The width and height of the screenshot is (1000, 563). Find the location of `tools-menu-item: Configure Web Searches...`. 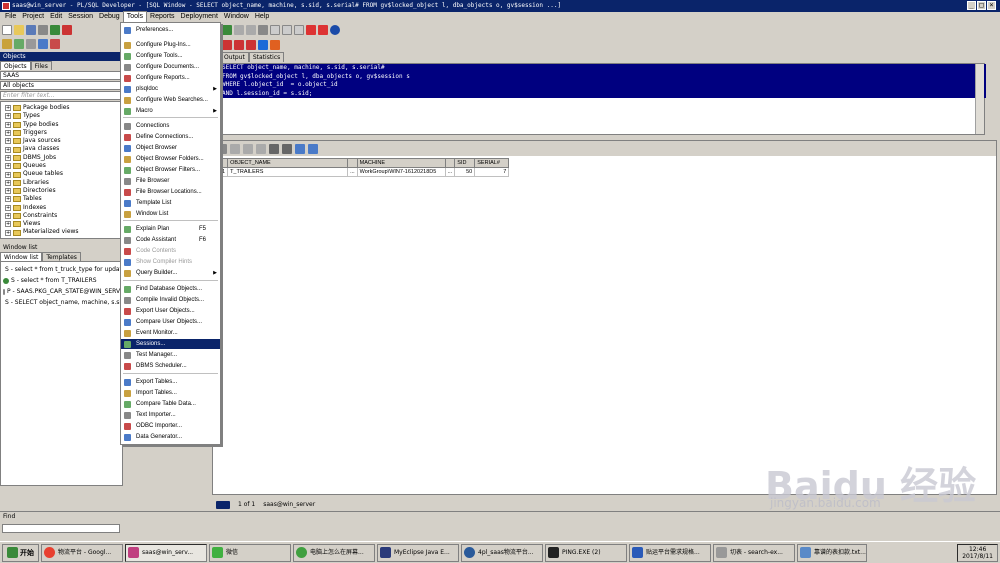

tools-menu-item: Configure Web Searches... is located at coordinates (170, 100).